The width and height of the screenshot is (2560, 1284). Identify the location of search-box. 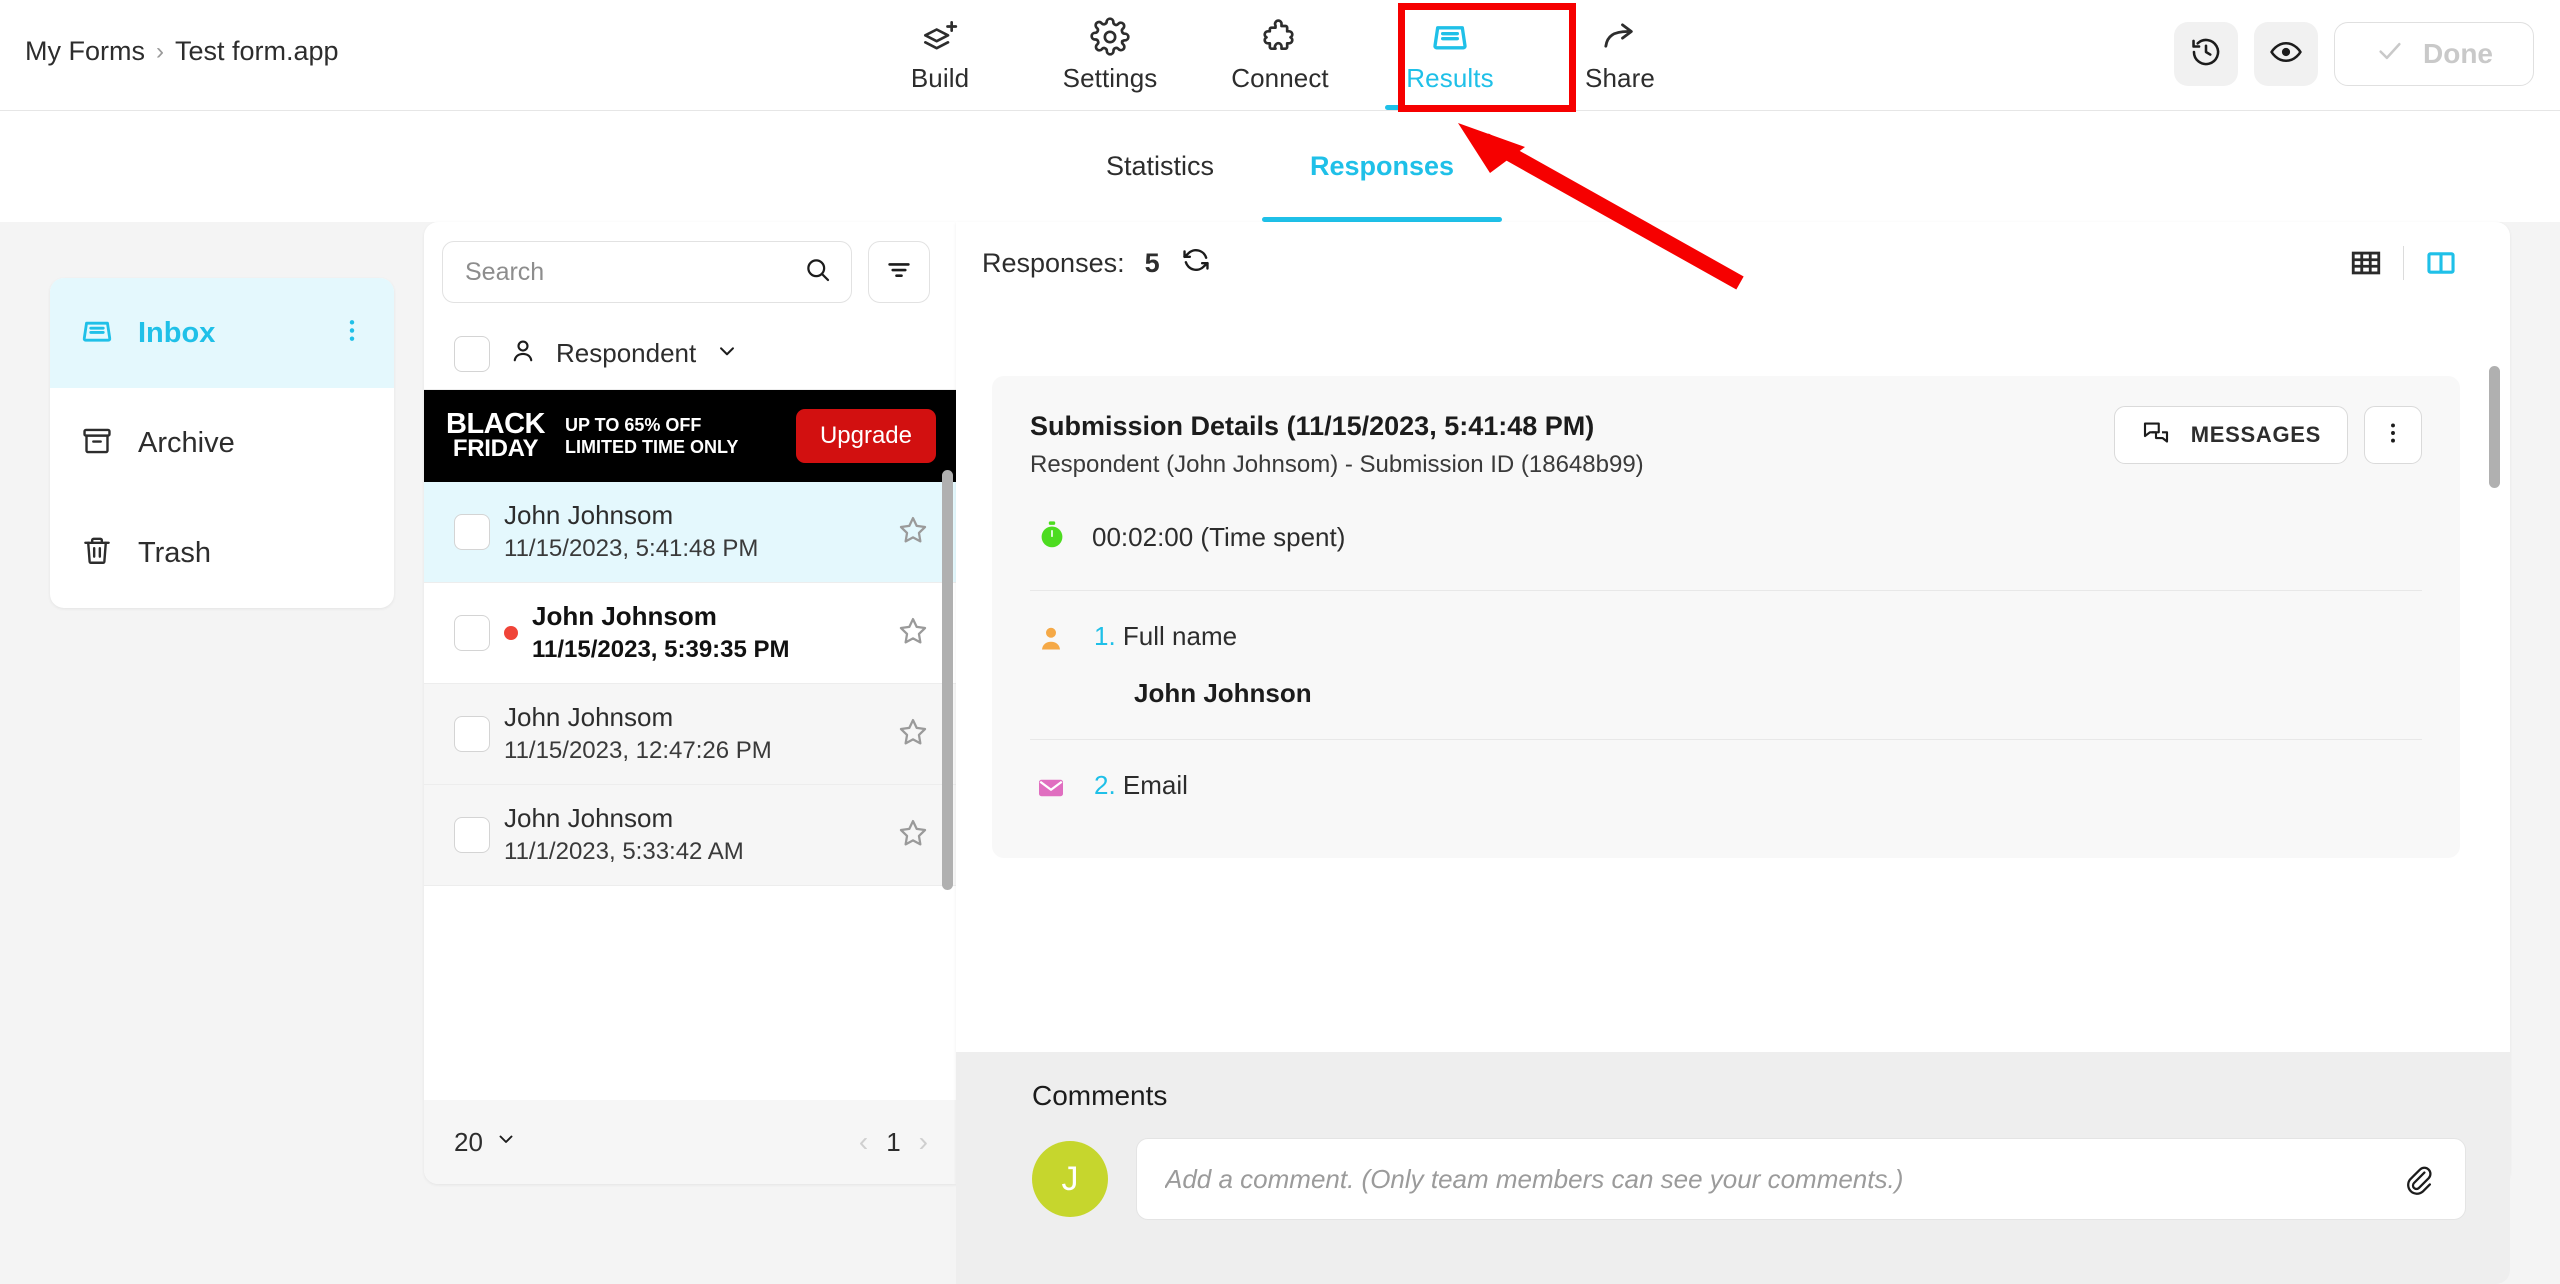
(647, 272).